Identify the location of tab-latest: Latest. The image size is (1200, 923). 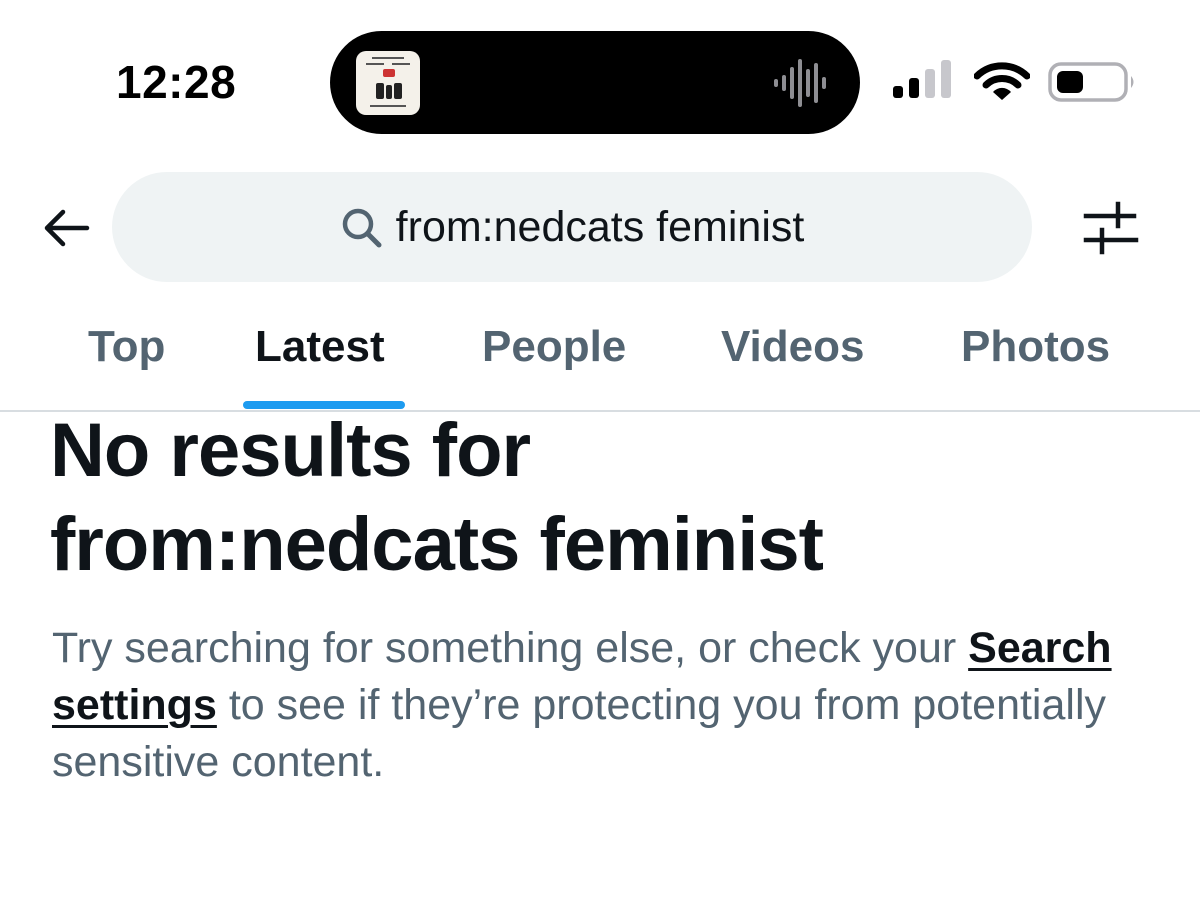
(320, 347).